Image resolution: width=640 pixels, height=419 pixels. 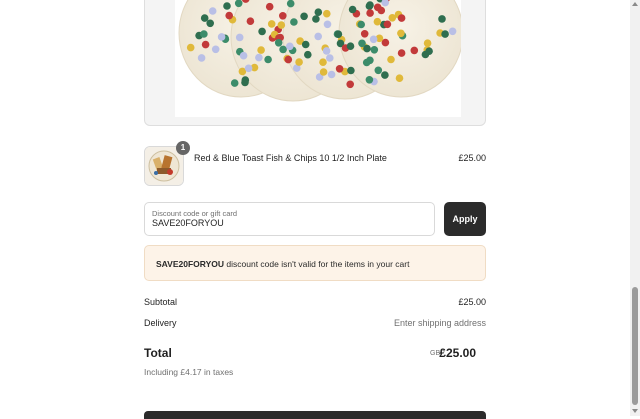 I want to click on scrollbar-thumb, so click(x=635, y=346).